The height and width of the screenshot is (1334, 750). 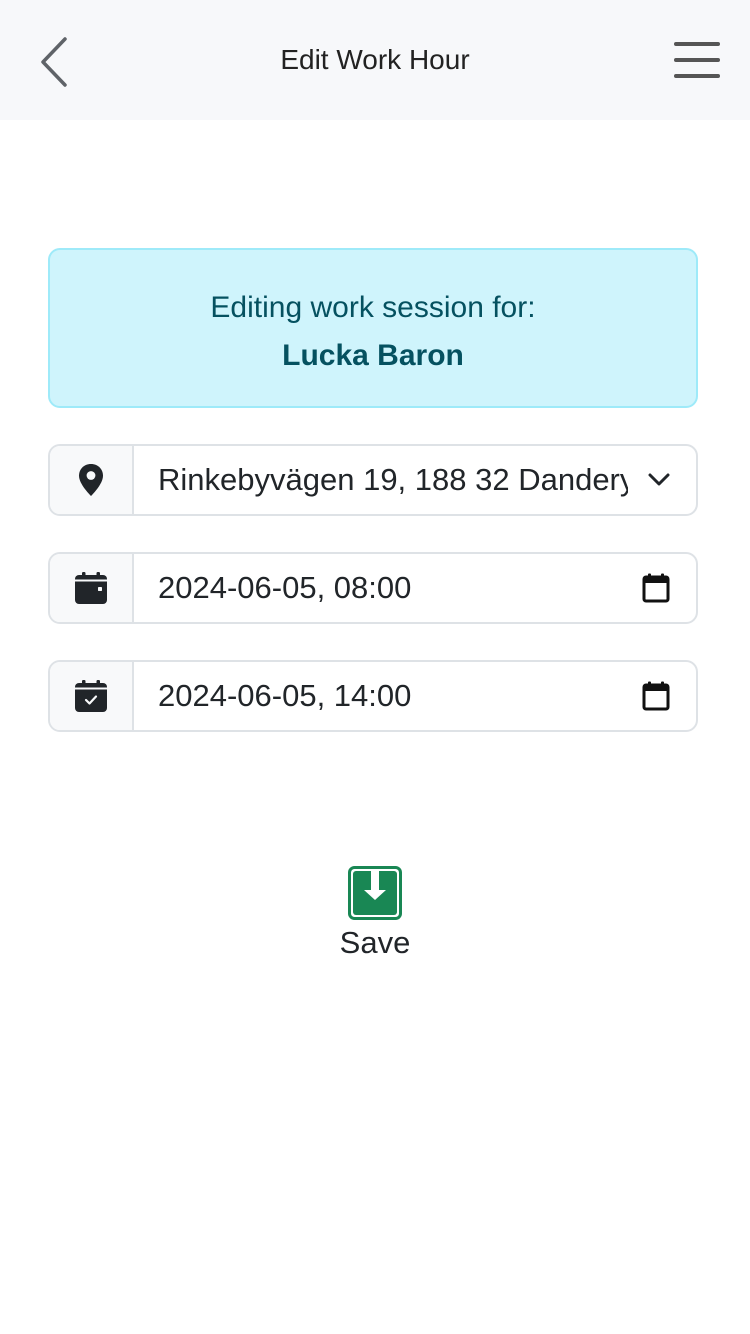 I want to click on chevron-down-icon, so click(x=659, y=480).